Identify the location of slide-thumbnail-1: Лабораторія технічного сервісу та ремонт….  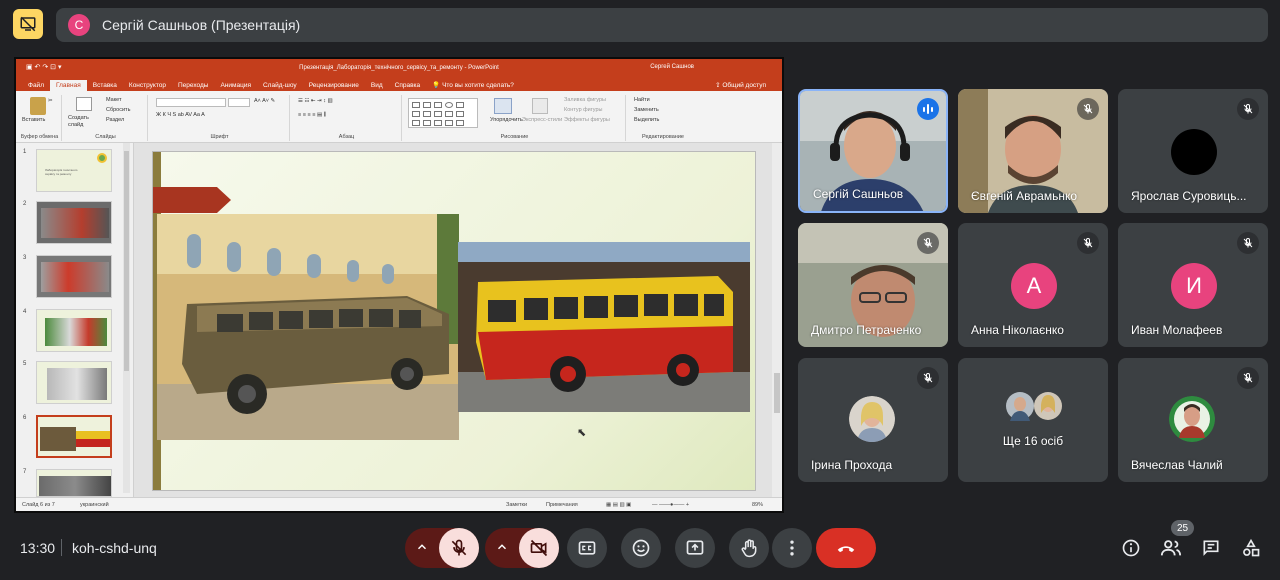
(74, 170).